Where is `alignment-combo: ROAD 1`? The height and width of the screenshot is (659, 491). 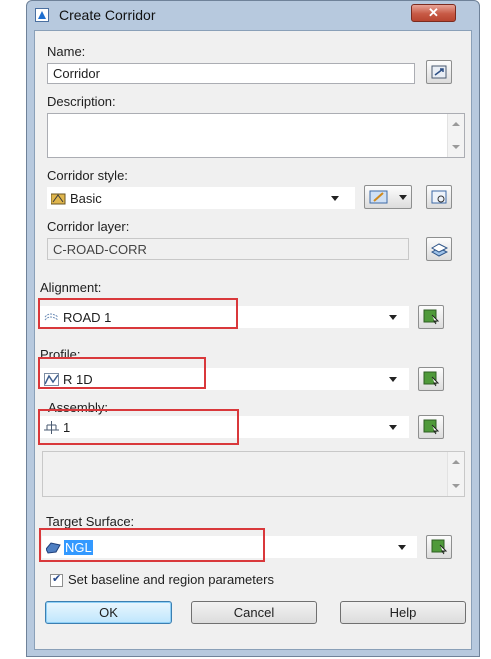 alignment-combo: ROAD 1 is located at coordinates (224, 317).